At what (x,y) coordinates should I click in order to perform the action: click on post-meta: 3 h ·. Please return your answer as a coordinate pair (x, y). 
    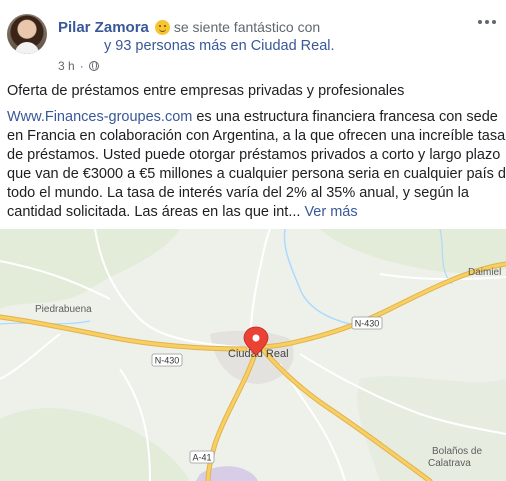
    Looking at the image, I should click on (78, 66).